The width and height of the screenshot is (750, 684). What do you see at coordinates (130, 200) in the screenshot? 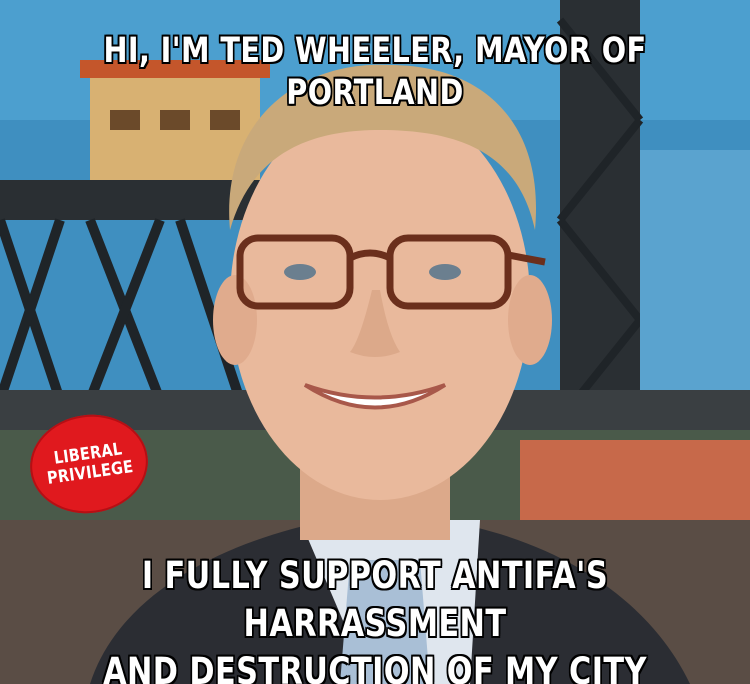
I see `bridge-deck-left` at bounding box center [130, 200].